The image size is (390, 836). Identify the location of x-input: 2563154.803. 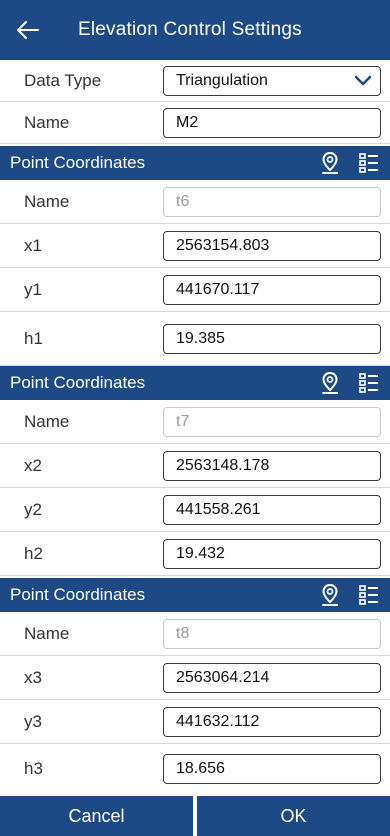
(272, 245).